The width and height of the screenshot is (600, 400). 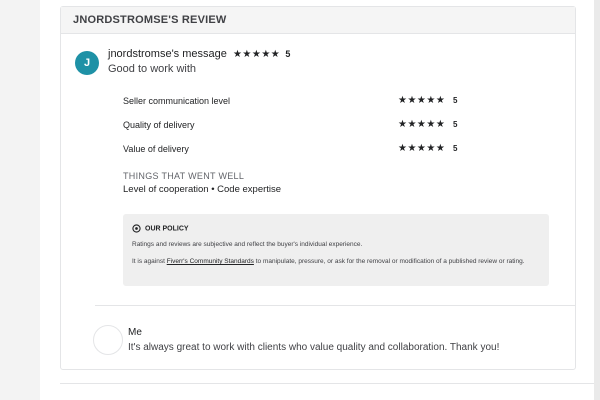 What do you see at coordinates (313, 126) in the screenshot?
I see `rating-row-quality: Quality of delivery ★★★★★ 5` at bounding box center [313, 126].